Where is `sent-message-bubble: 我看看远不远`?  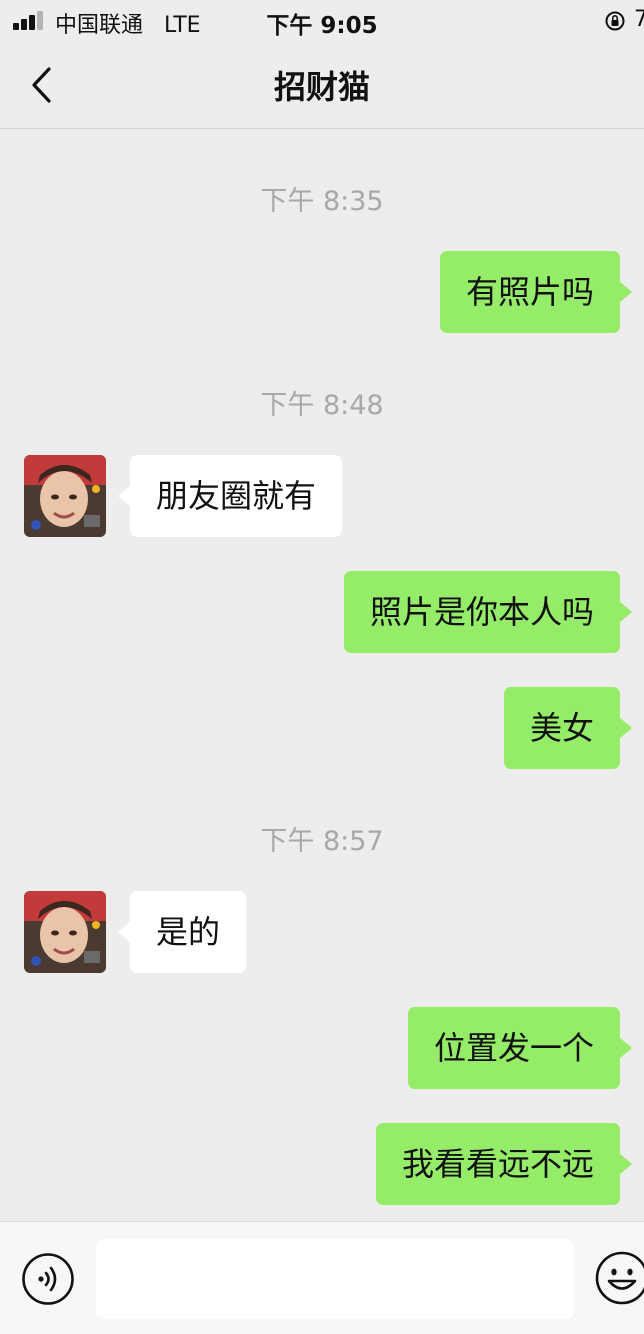
sent-message-bubble: 我看看远不远 is located at coordinates (504, 1164).